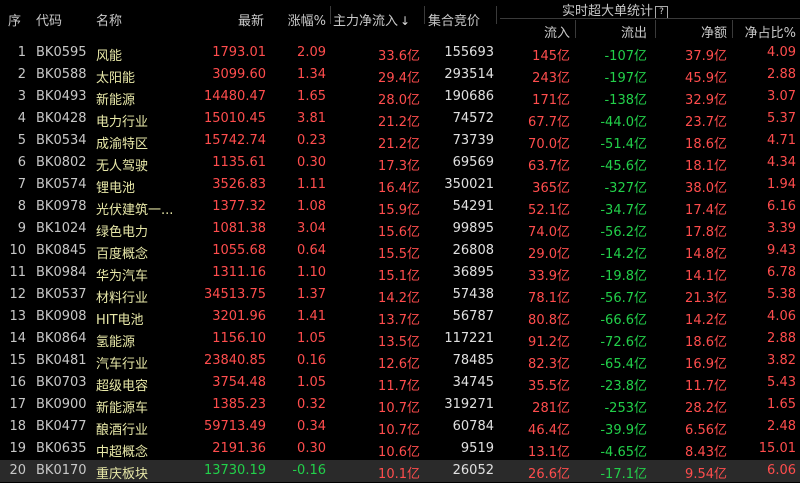 This screenshot has height=483, width=800. I want to click on cell-outflow: -327亿, so click(625, 188).